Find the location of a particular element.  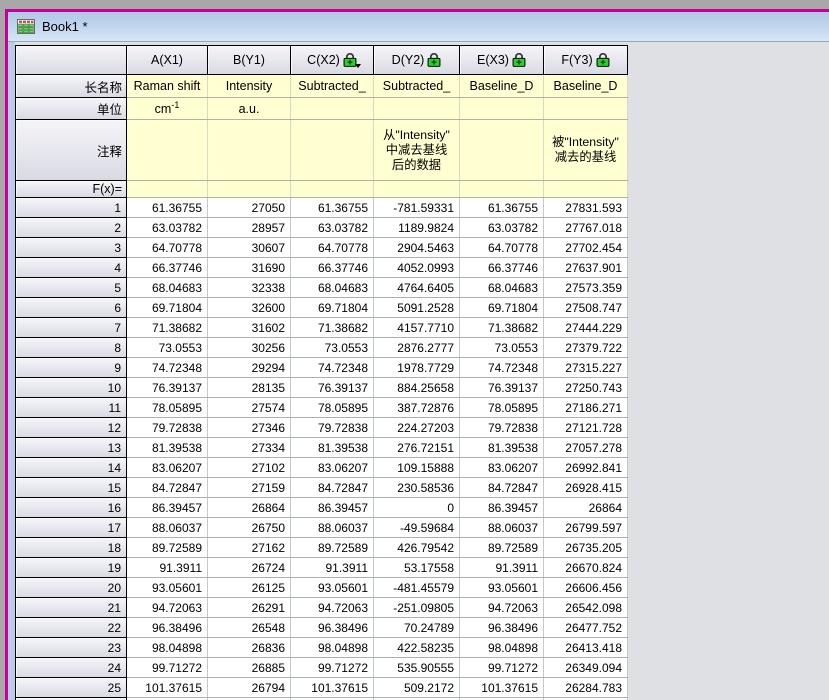

window-titlebar: Book1 * is located at coordinates (418, 27).